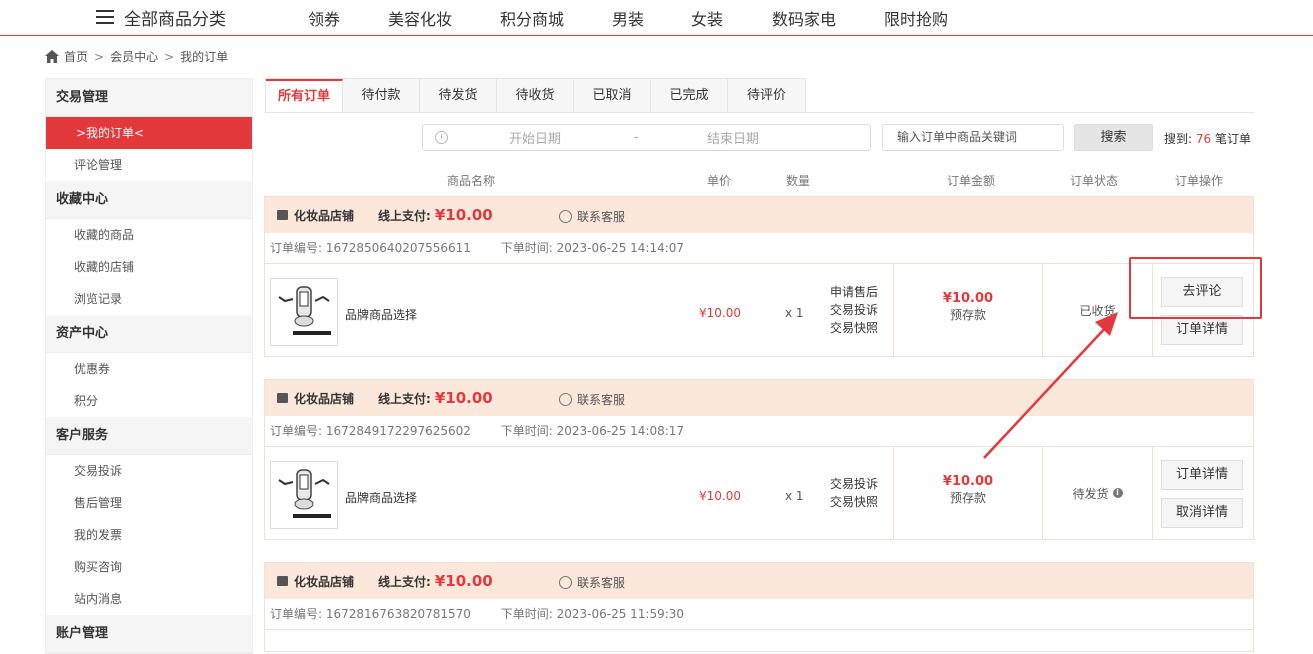 The width and height of the screenshot is (1313, 654). I want to click on annotation-arrow, so click(1050, 385).